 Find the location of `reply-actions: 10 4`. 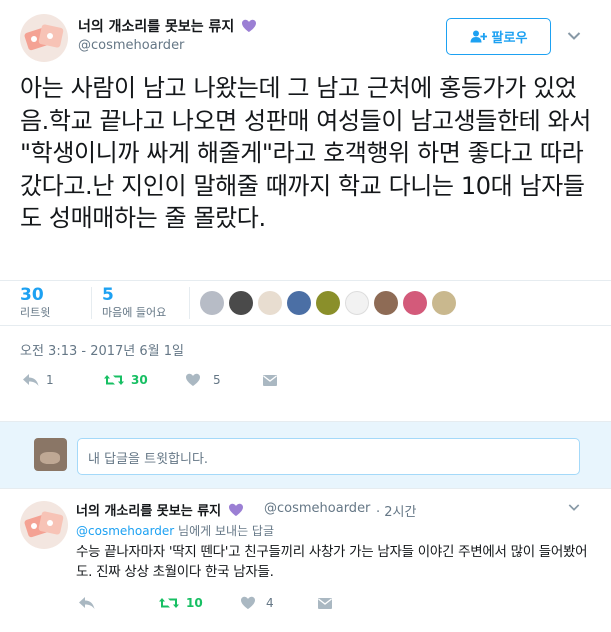

reply-actions: 10 4 is located at coordinates (305, 605).